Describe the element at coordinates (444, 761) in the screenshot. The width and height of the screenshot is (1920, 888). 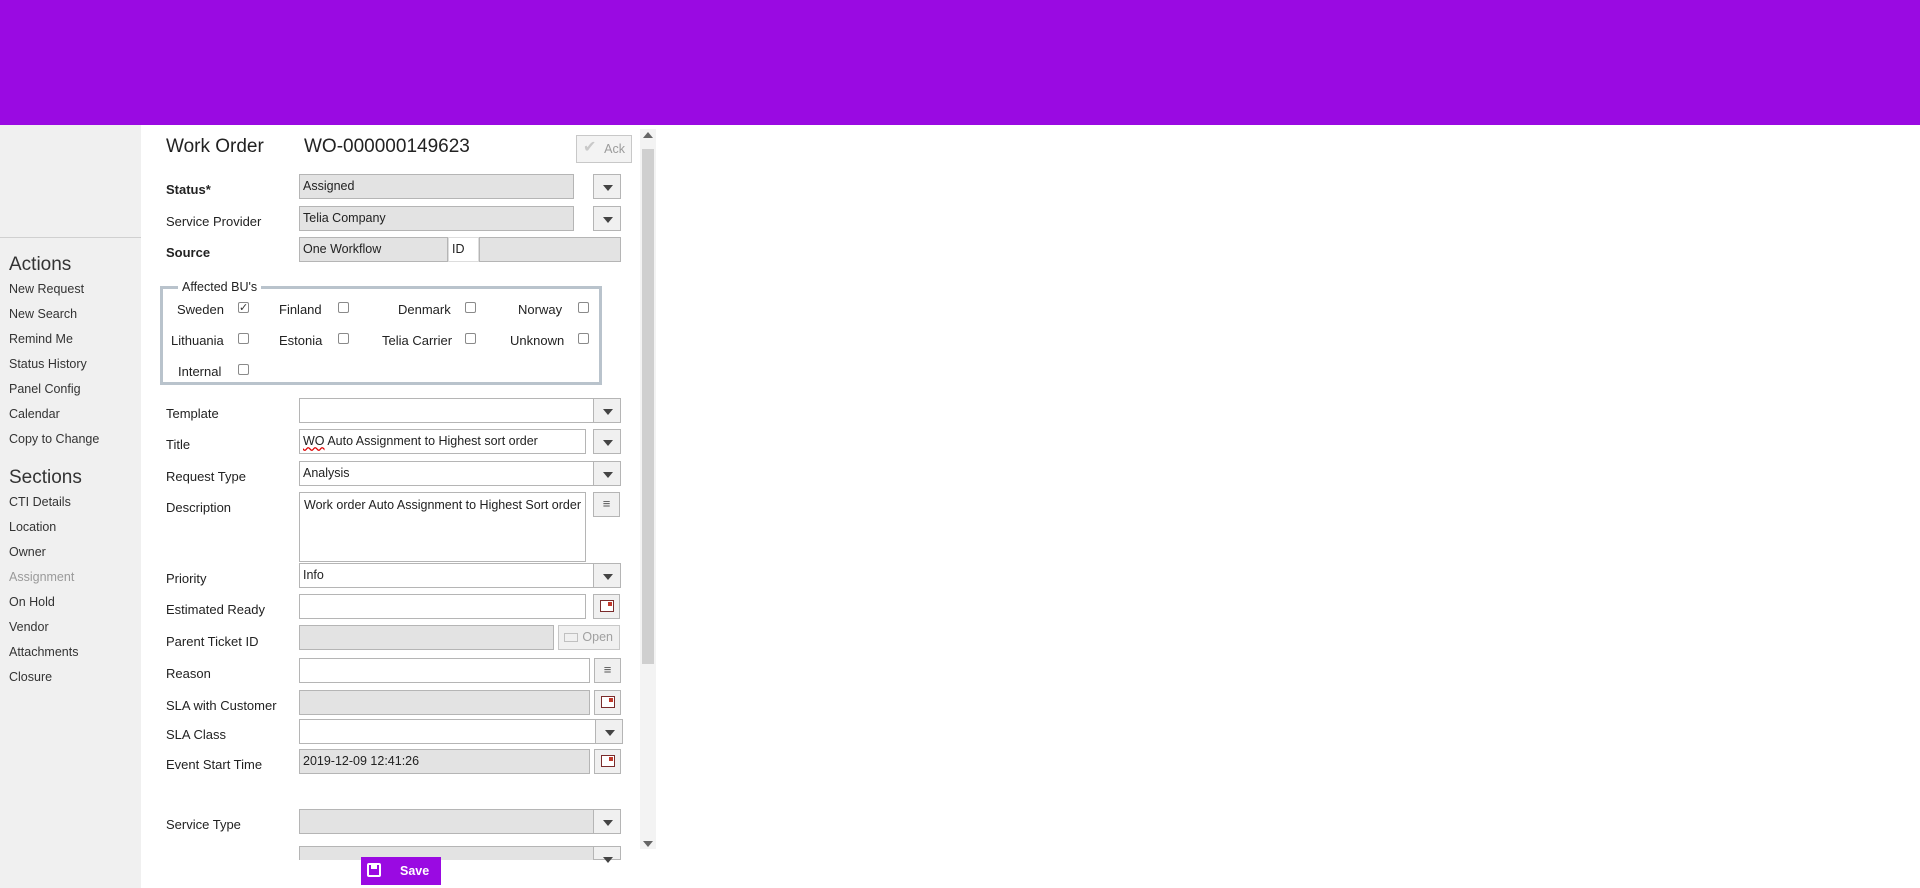
I see `event-start-input: 2019-12-09 12:41:26` at that location.